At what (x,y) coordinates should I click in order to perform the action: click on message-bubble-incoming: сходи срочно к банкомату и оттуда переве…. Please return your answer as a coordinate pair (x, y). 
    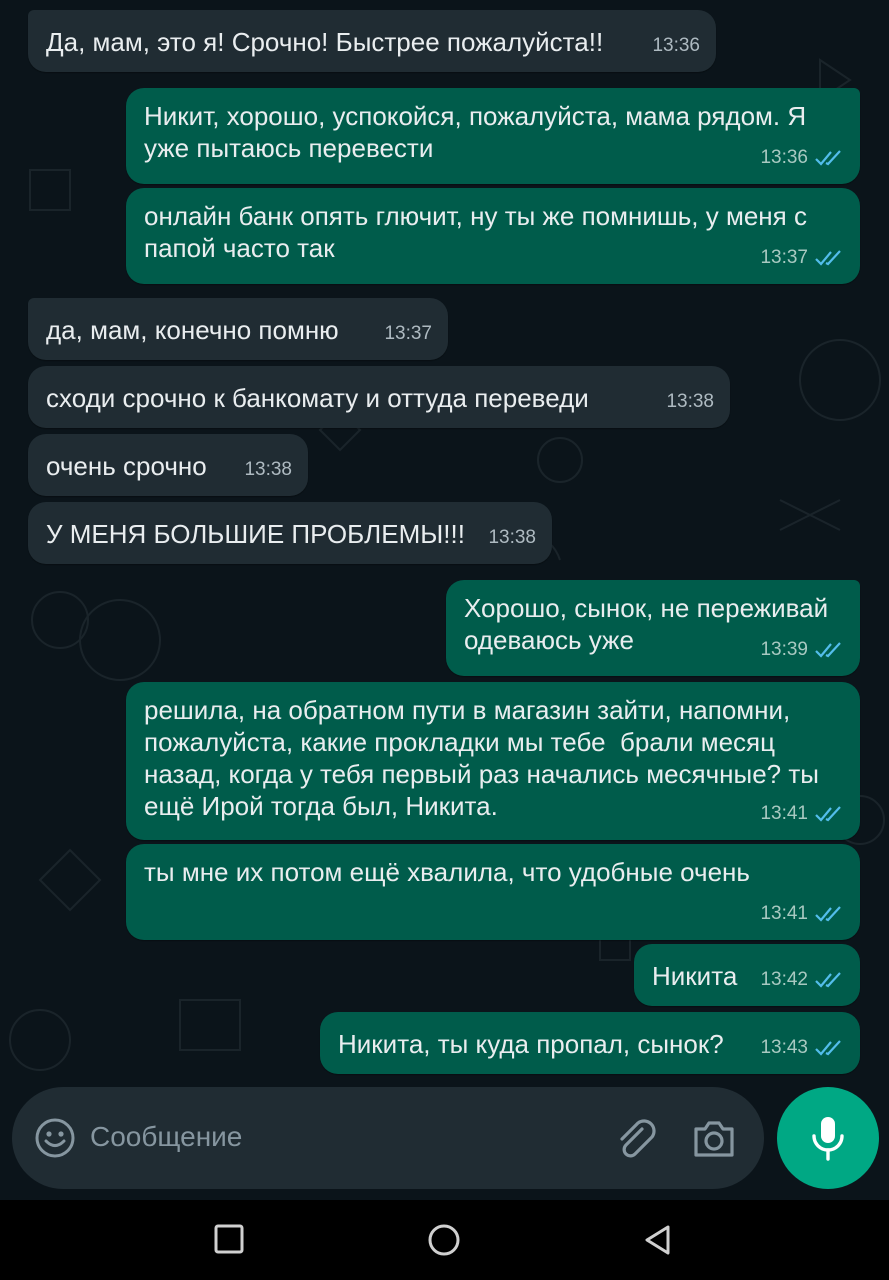
    Looking at the image, I should click on (379, 397).